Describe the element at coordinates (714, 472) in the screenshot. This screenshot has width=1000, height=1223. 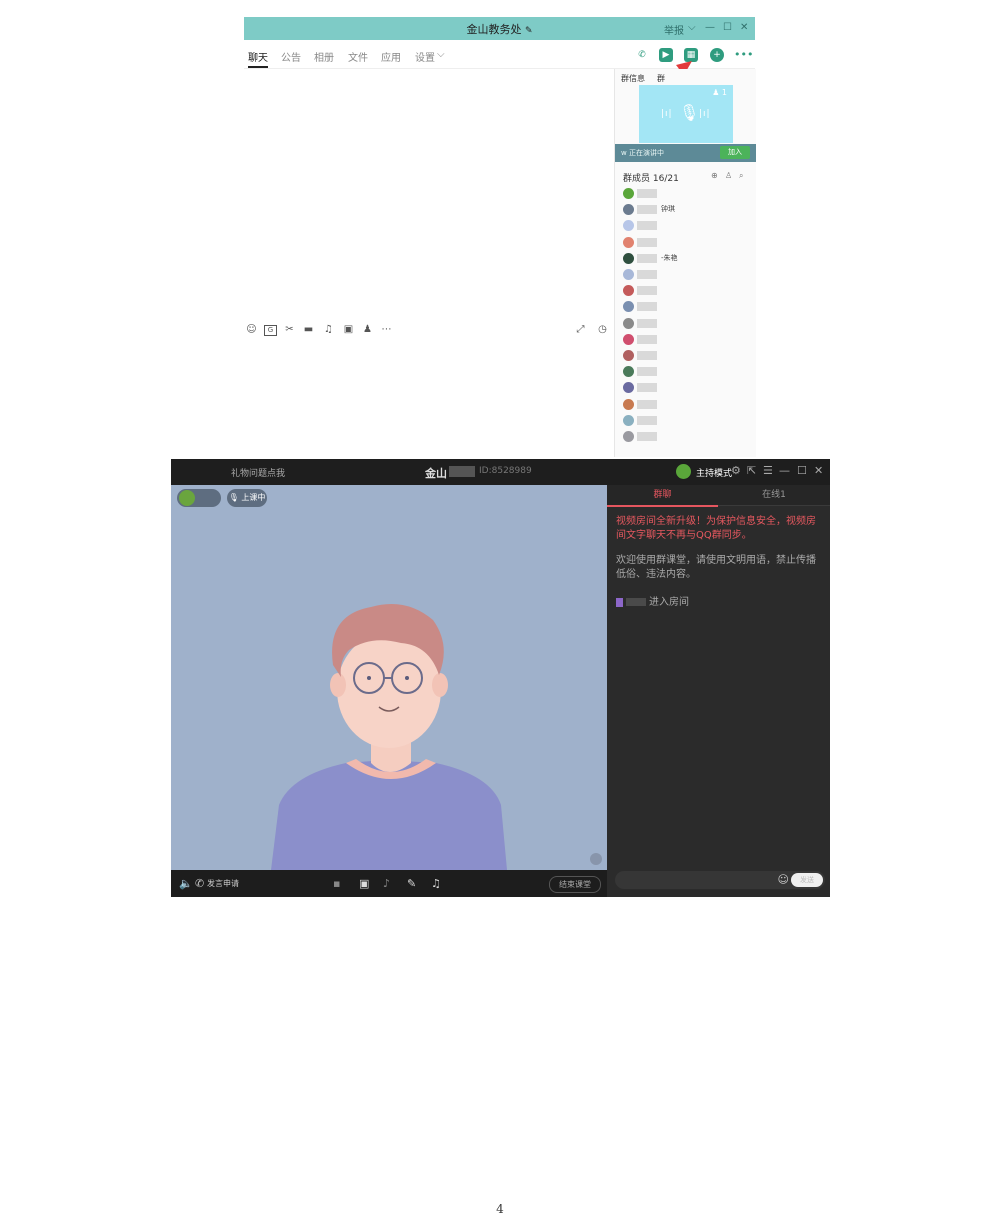
I see `host-mode-label: 主持模式` at that location.